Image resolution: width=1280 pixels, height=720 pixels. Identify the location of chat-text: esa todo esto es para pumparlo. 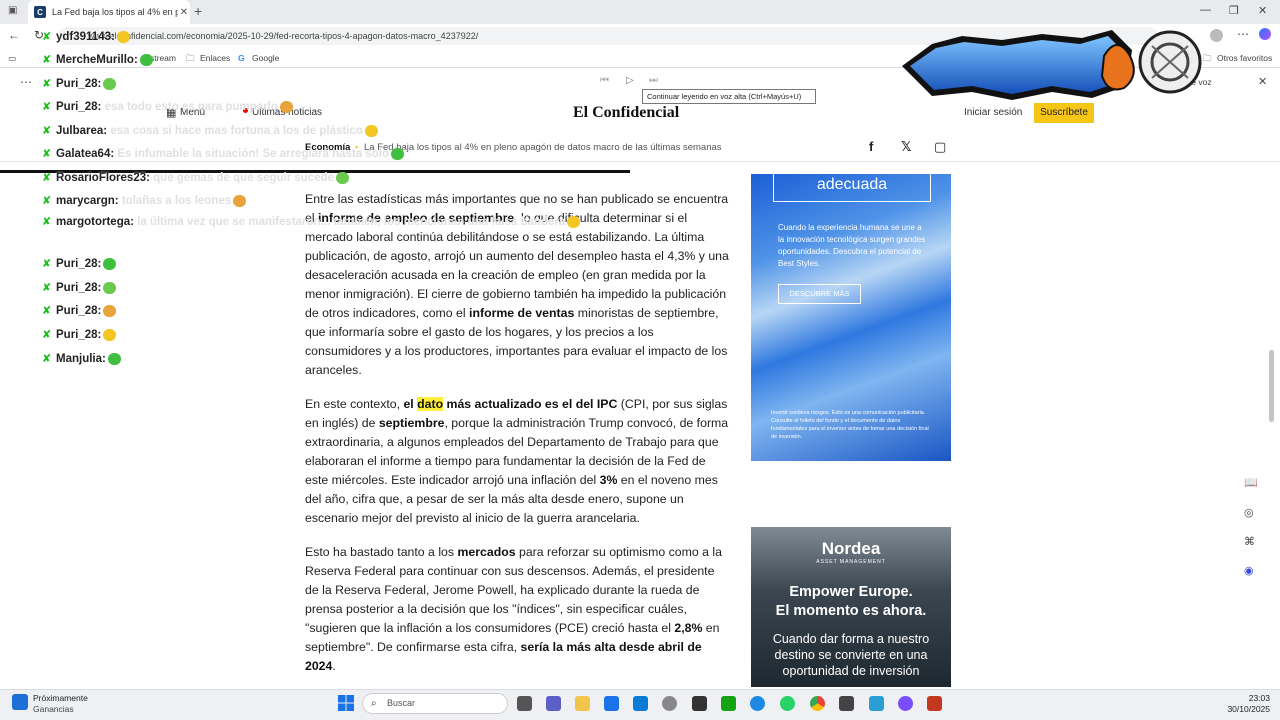
(189, 107).